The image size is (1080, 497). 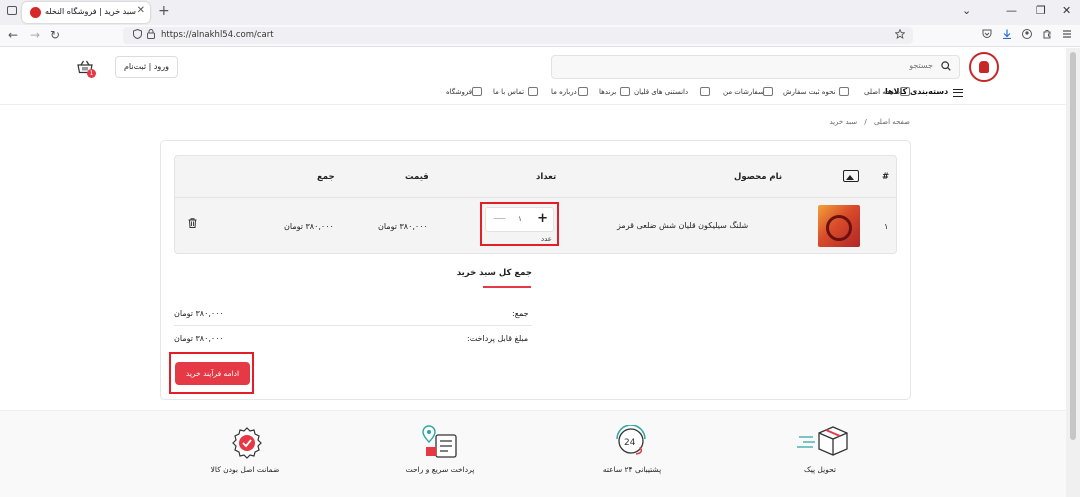 I want to click on active-tab: سبد خرید | فروشگاه النخله | دانلود ✕, so click(x=86, y=12).